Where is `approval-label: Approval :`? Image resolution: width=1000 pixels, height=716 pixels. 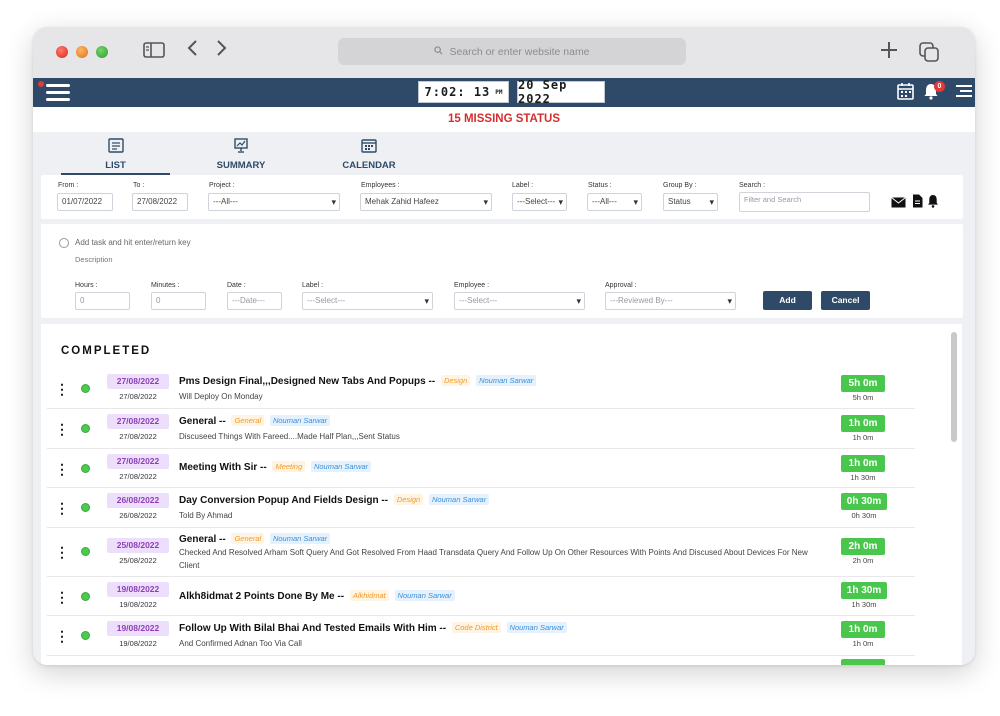
approval-label: Approval : is located at coordinates (621, 285).